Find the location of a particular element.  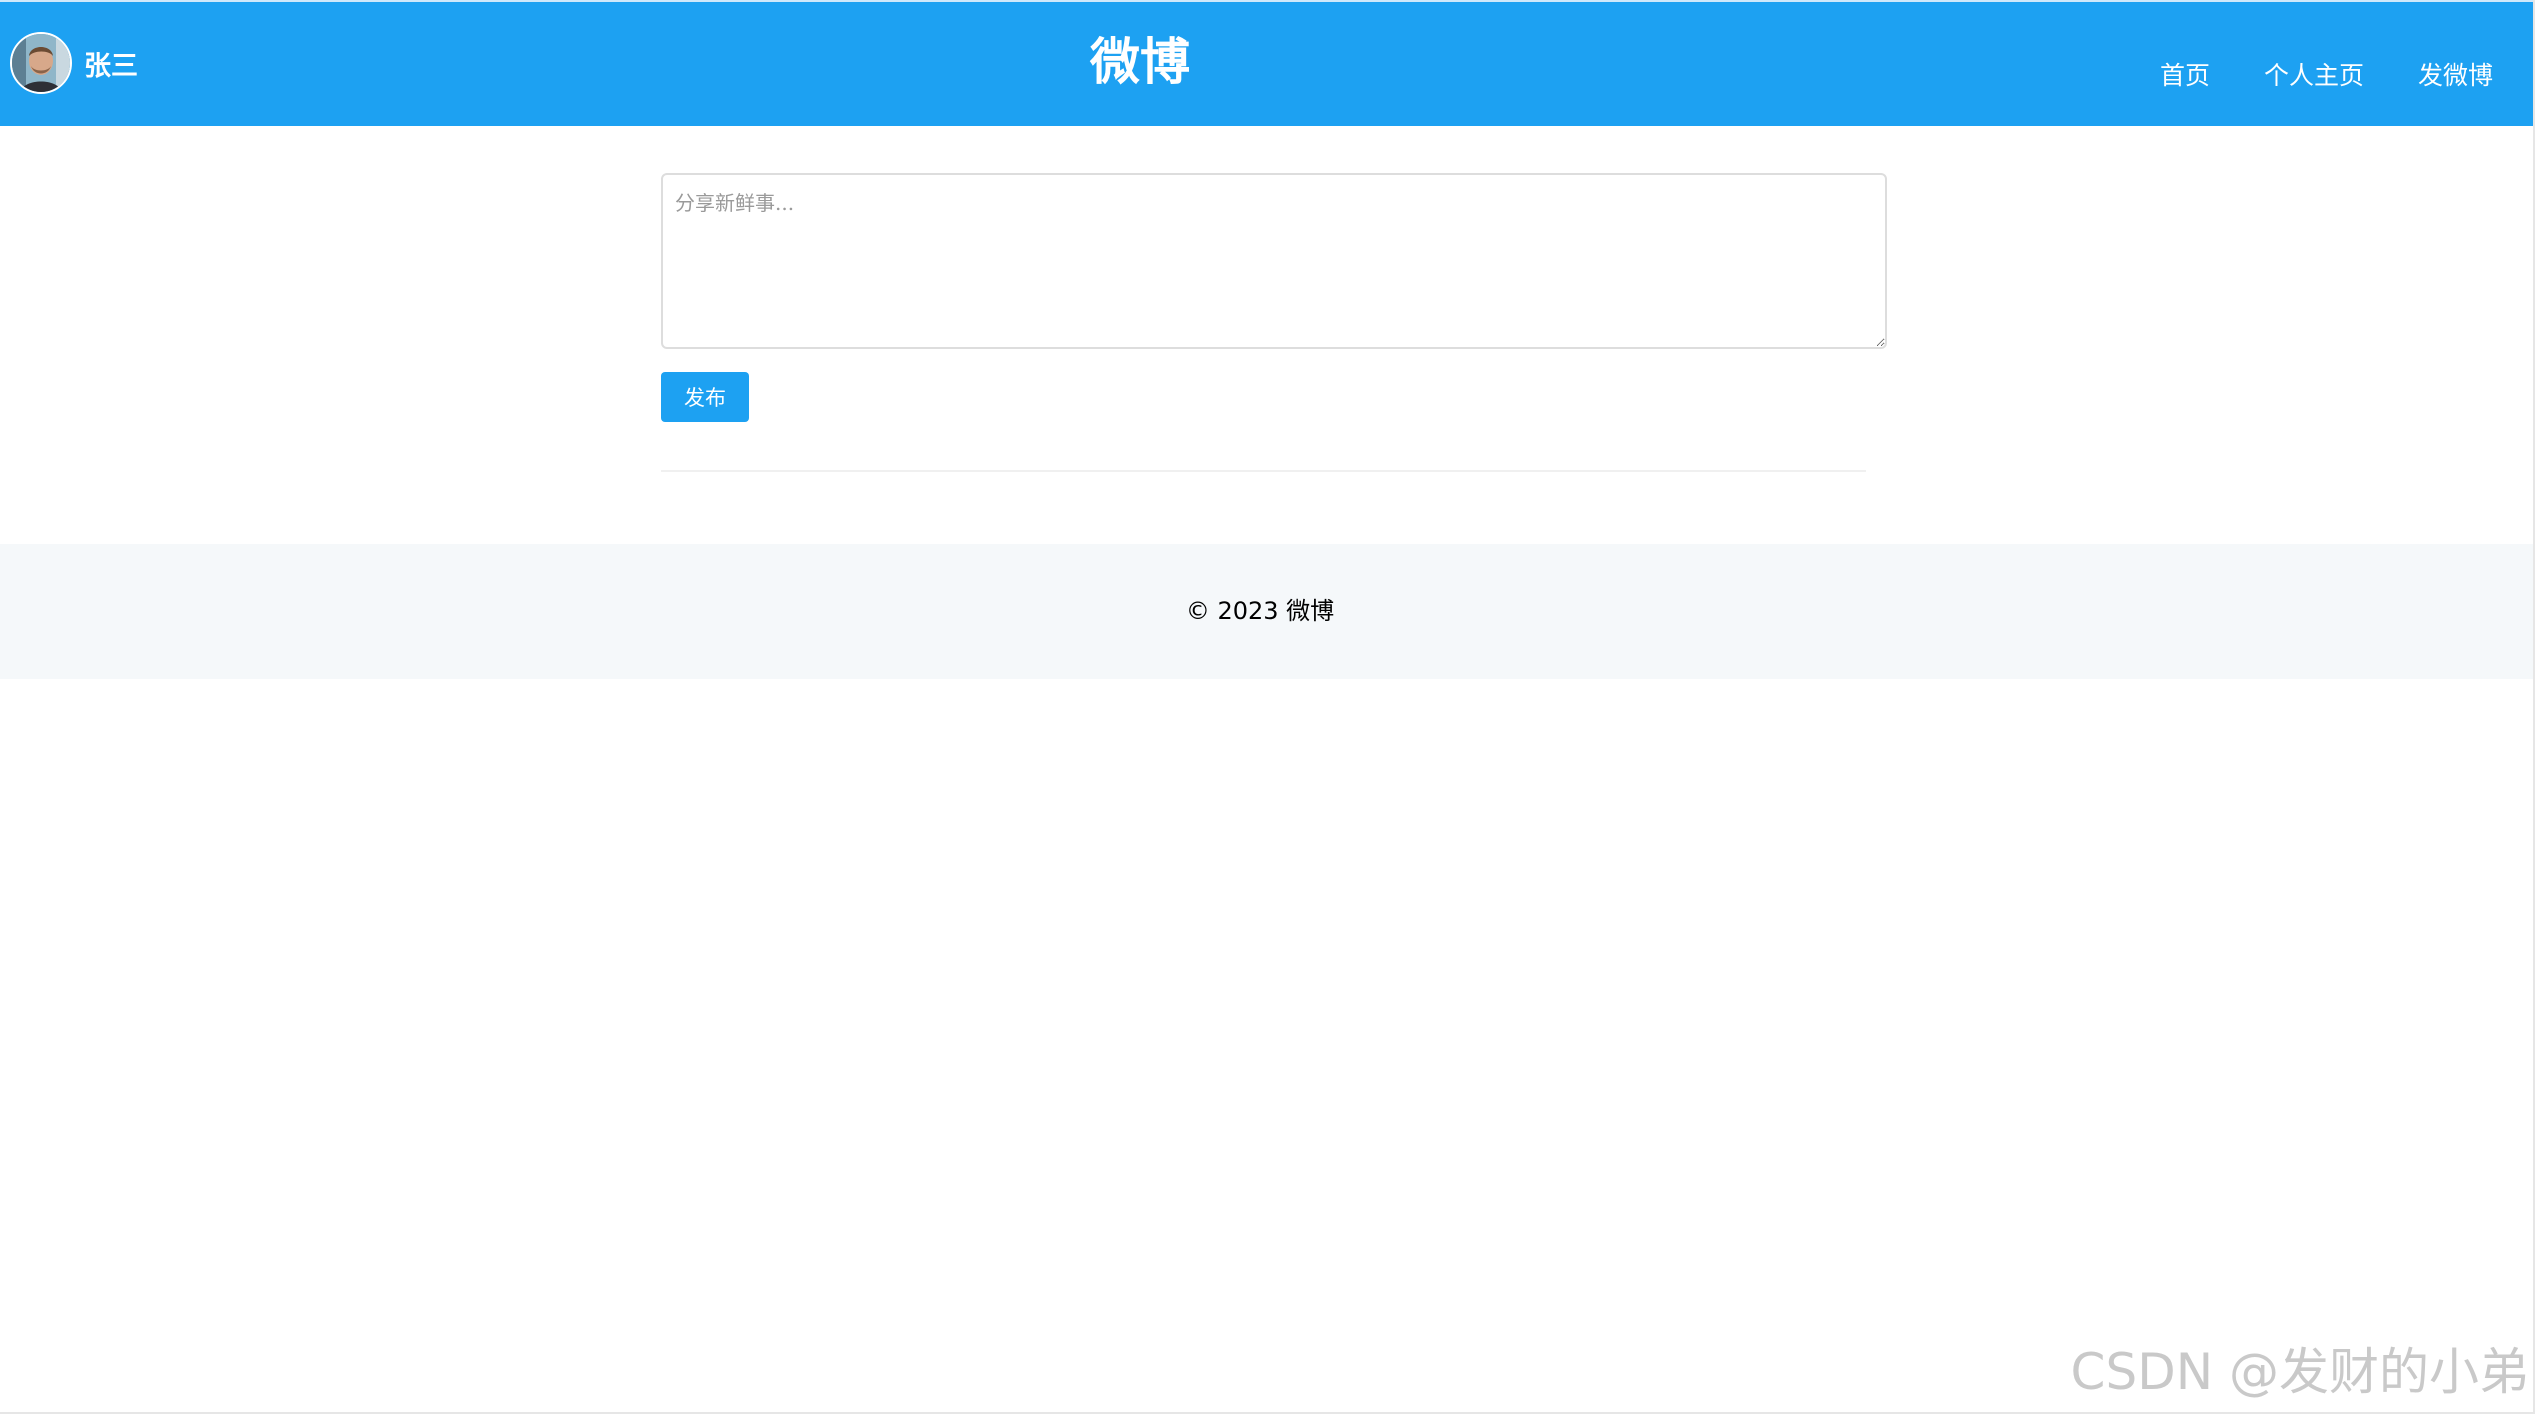

nav-post-link: 发微博 is located at coordinates (2455, 76).